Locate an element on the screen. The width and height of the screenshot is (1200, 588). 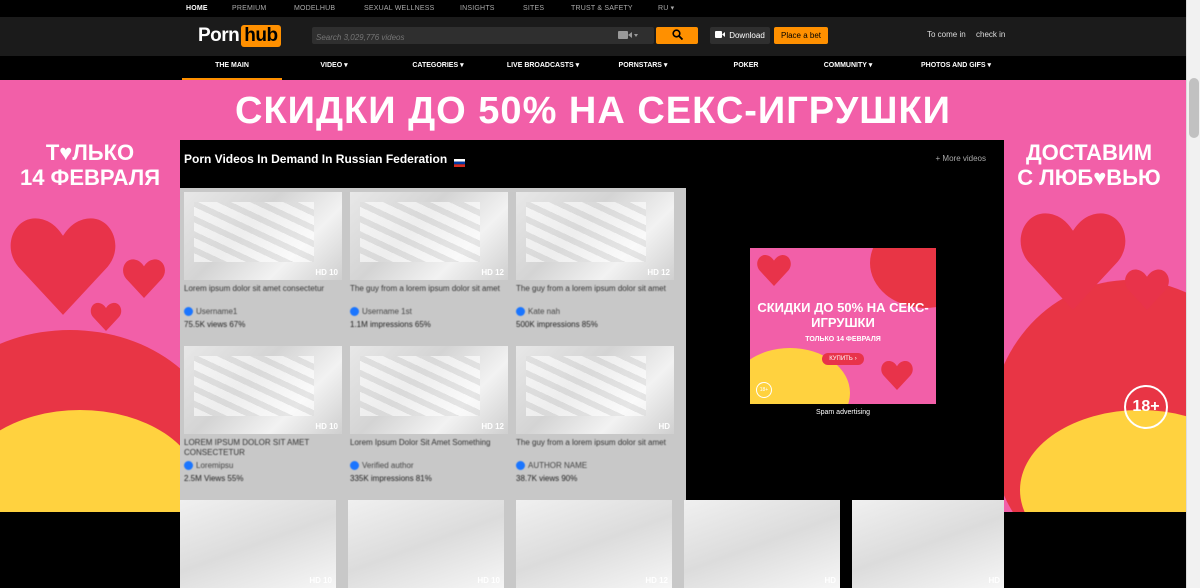
video-author: Username 1st is located at coordinates (429, 311).